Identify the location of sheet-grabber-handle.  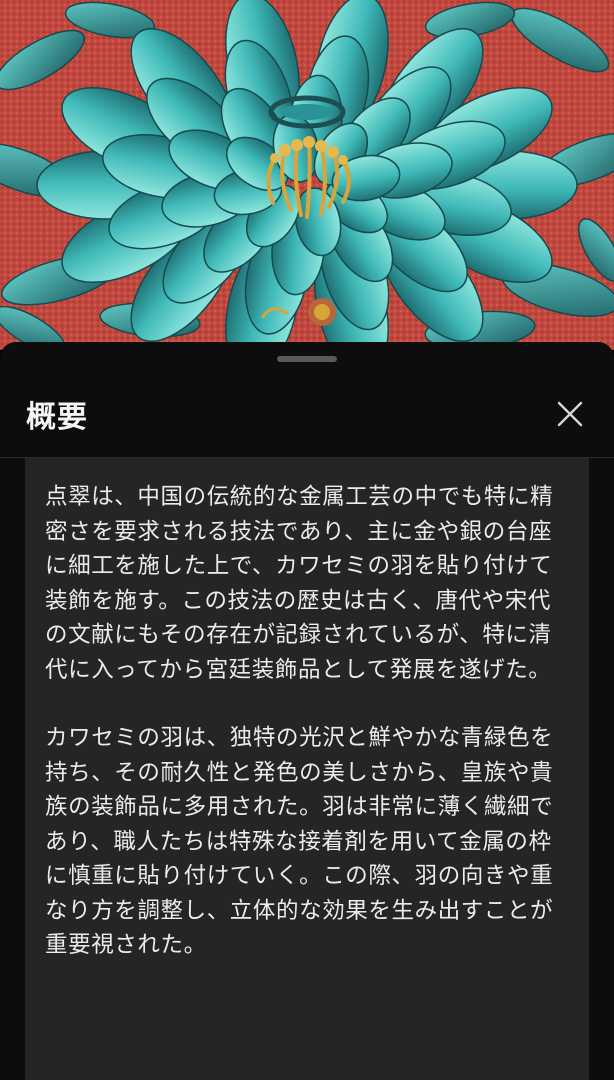
(307, 359).